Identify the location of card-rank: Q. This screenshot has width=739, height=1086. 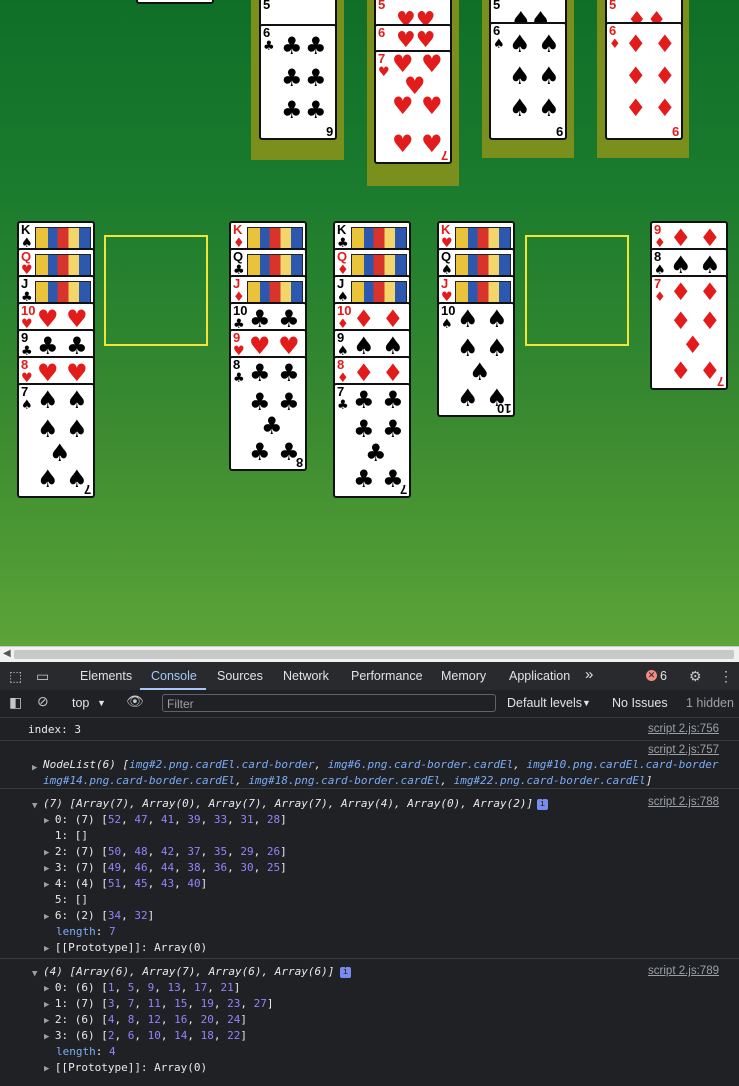
(446, 256).